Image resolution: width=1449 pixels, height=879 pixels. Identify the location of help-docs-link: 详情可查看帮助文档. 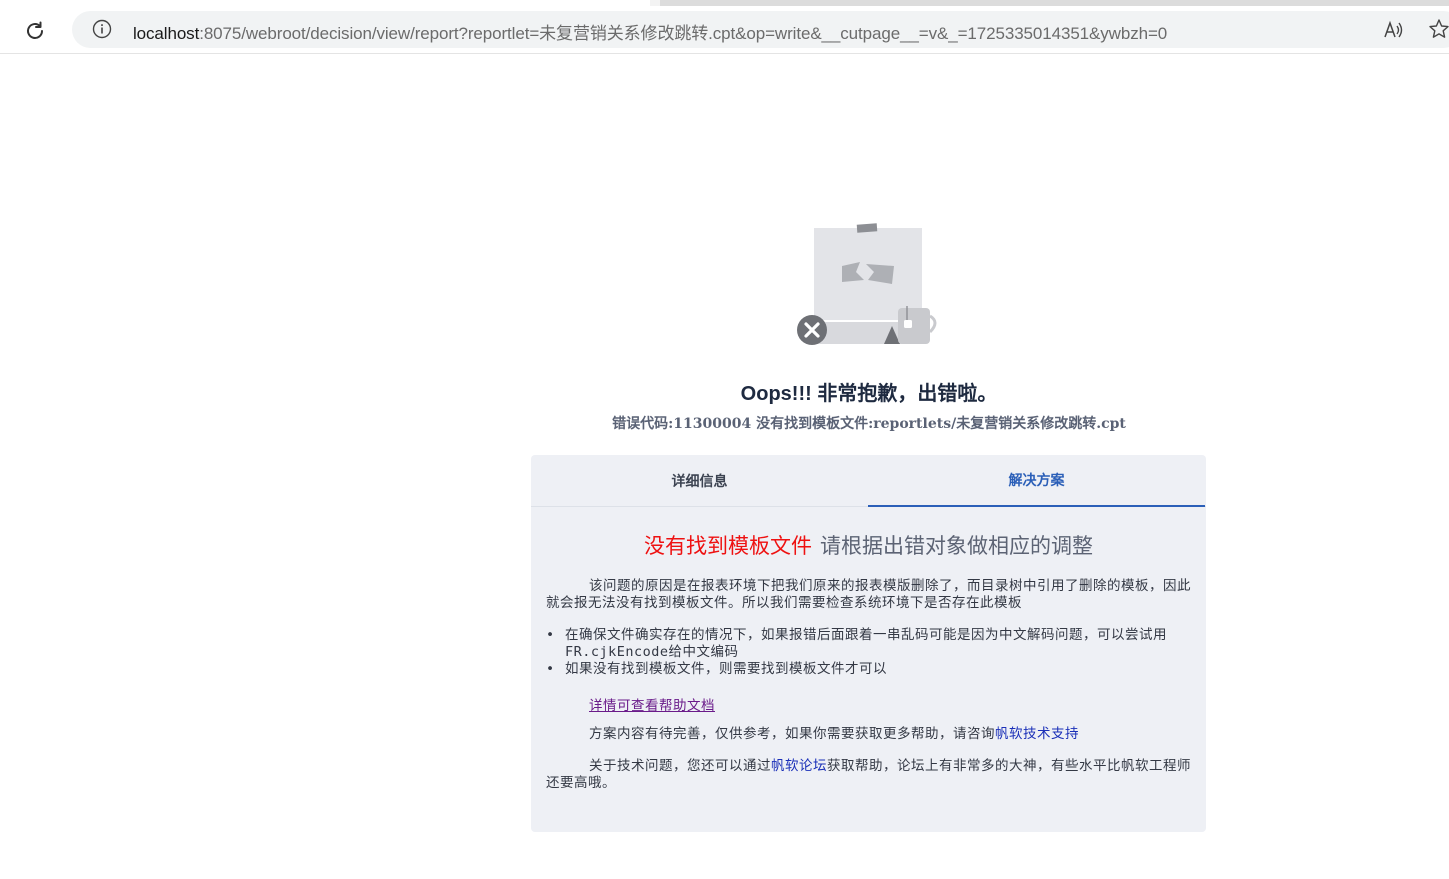
(652, 704).